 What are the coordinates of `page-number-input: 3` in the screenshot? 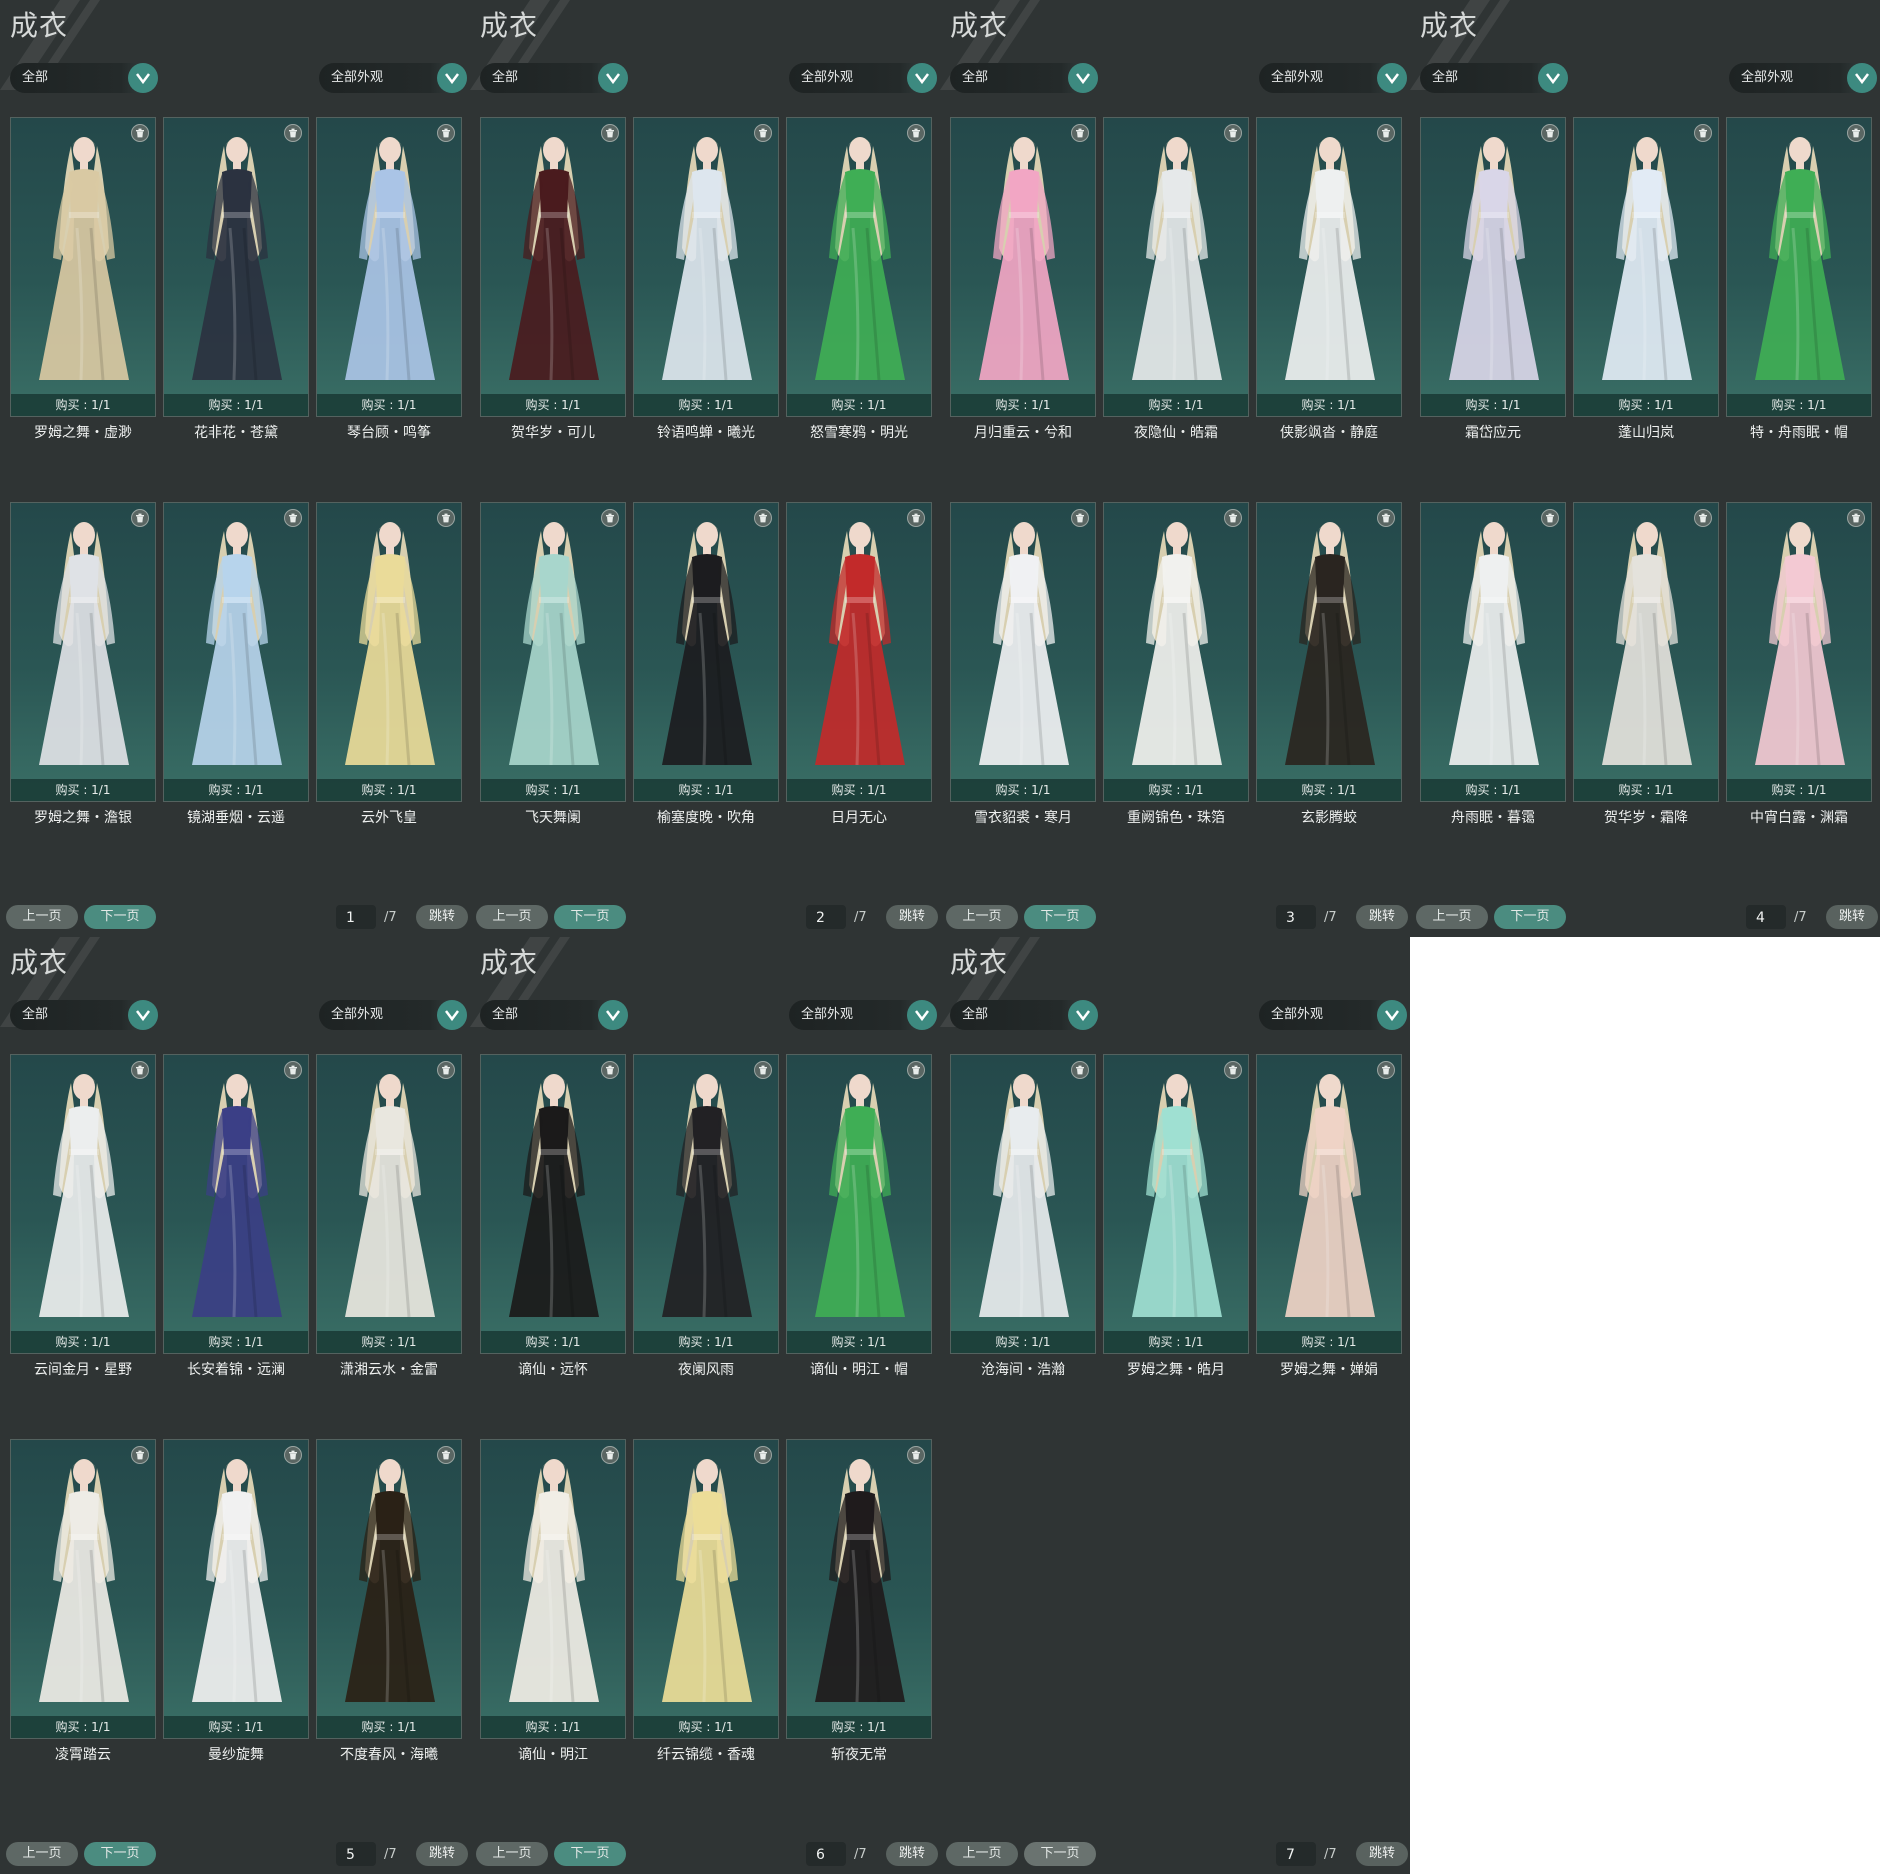 It's located at (1296, 917).